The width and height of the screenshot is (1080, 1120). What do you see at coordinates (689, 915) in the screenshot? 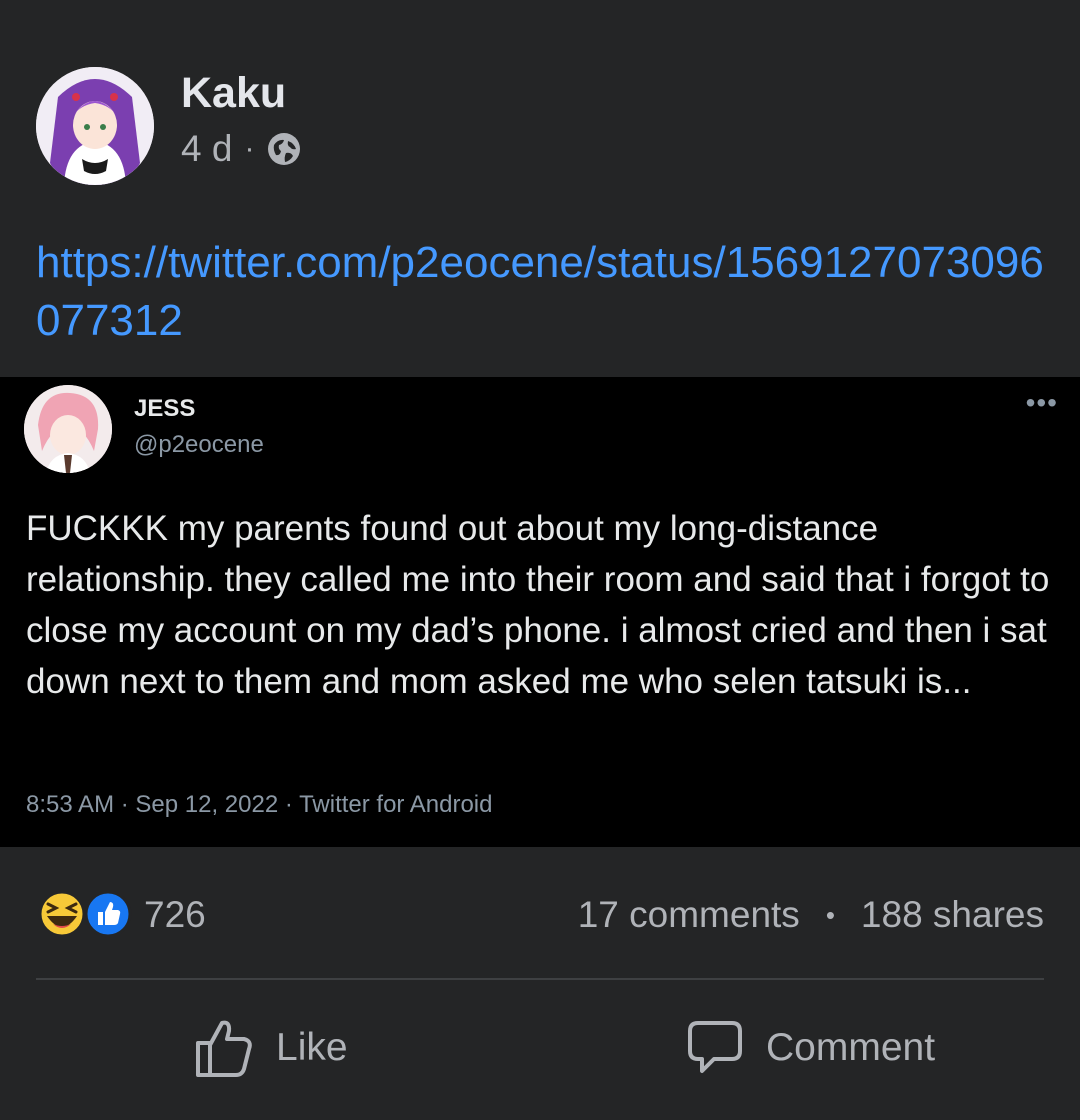
I see `comments-count: 17 comments` at bounding box center [689, 915].